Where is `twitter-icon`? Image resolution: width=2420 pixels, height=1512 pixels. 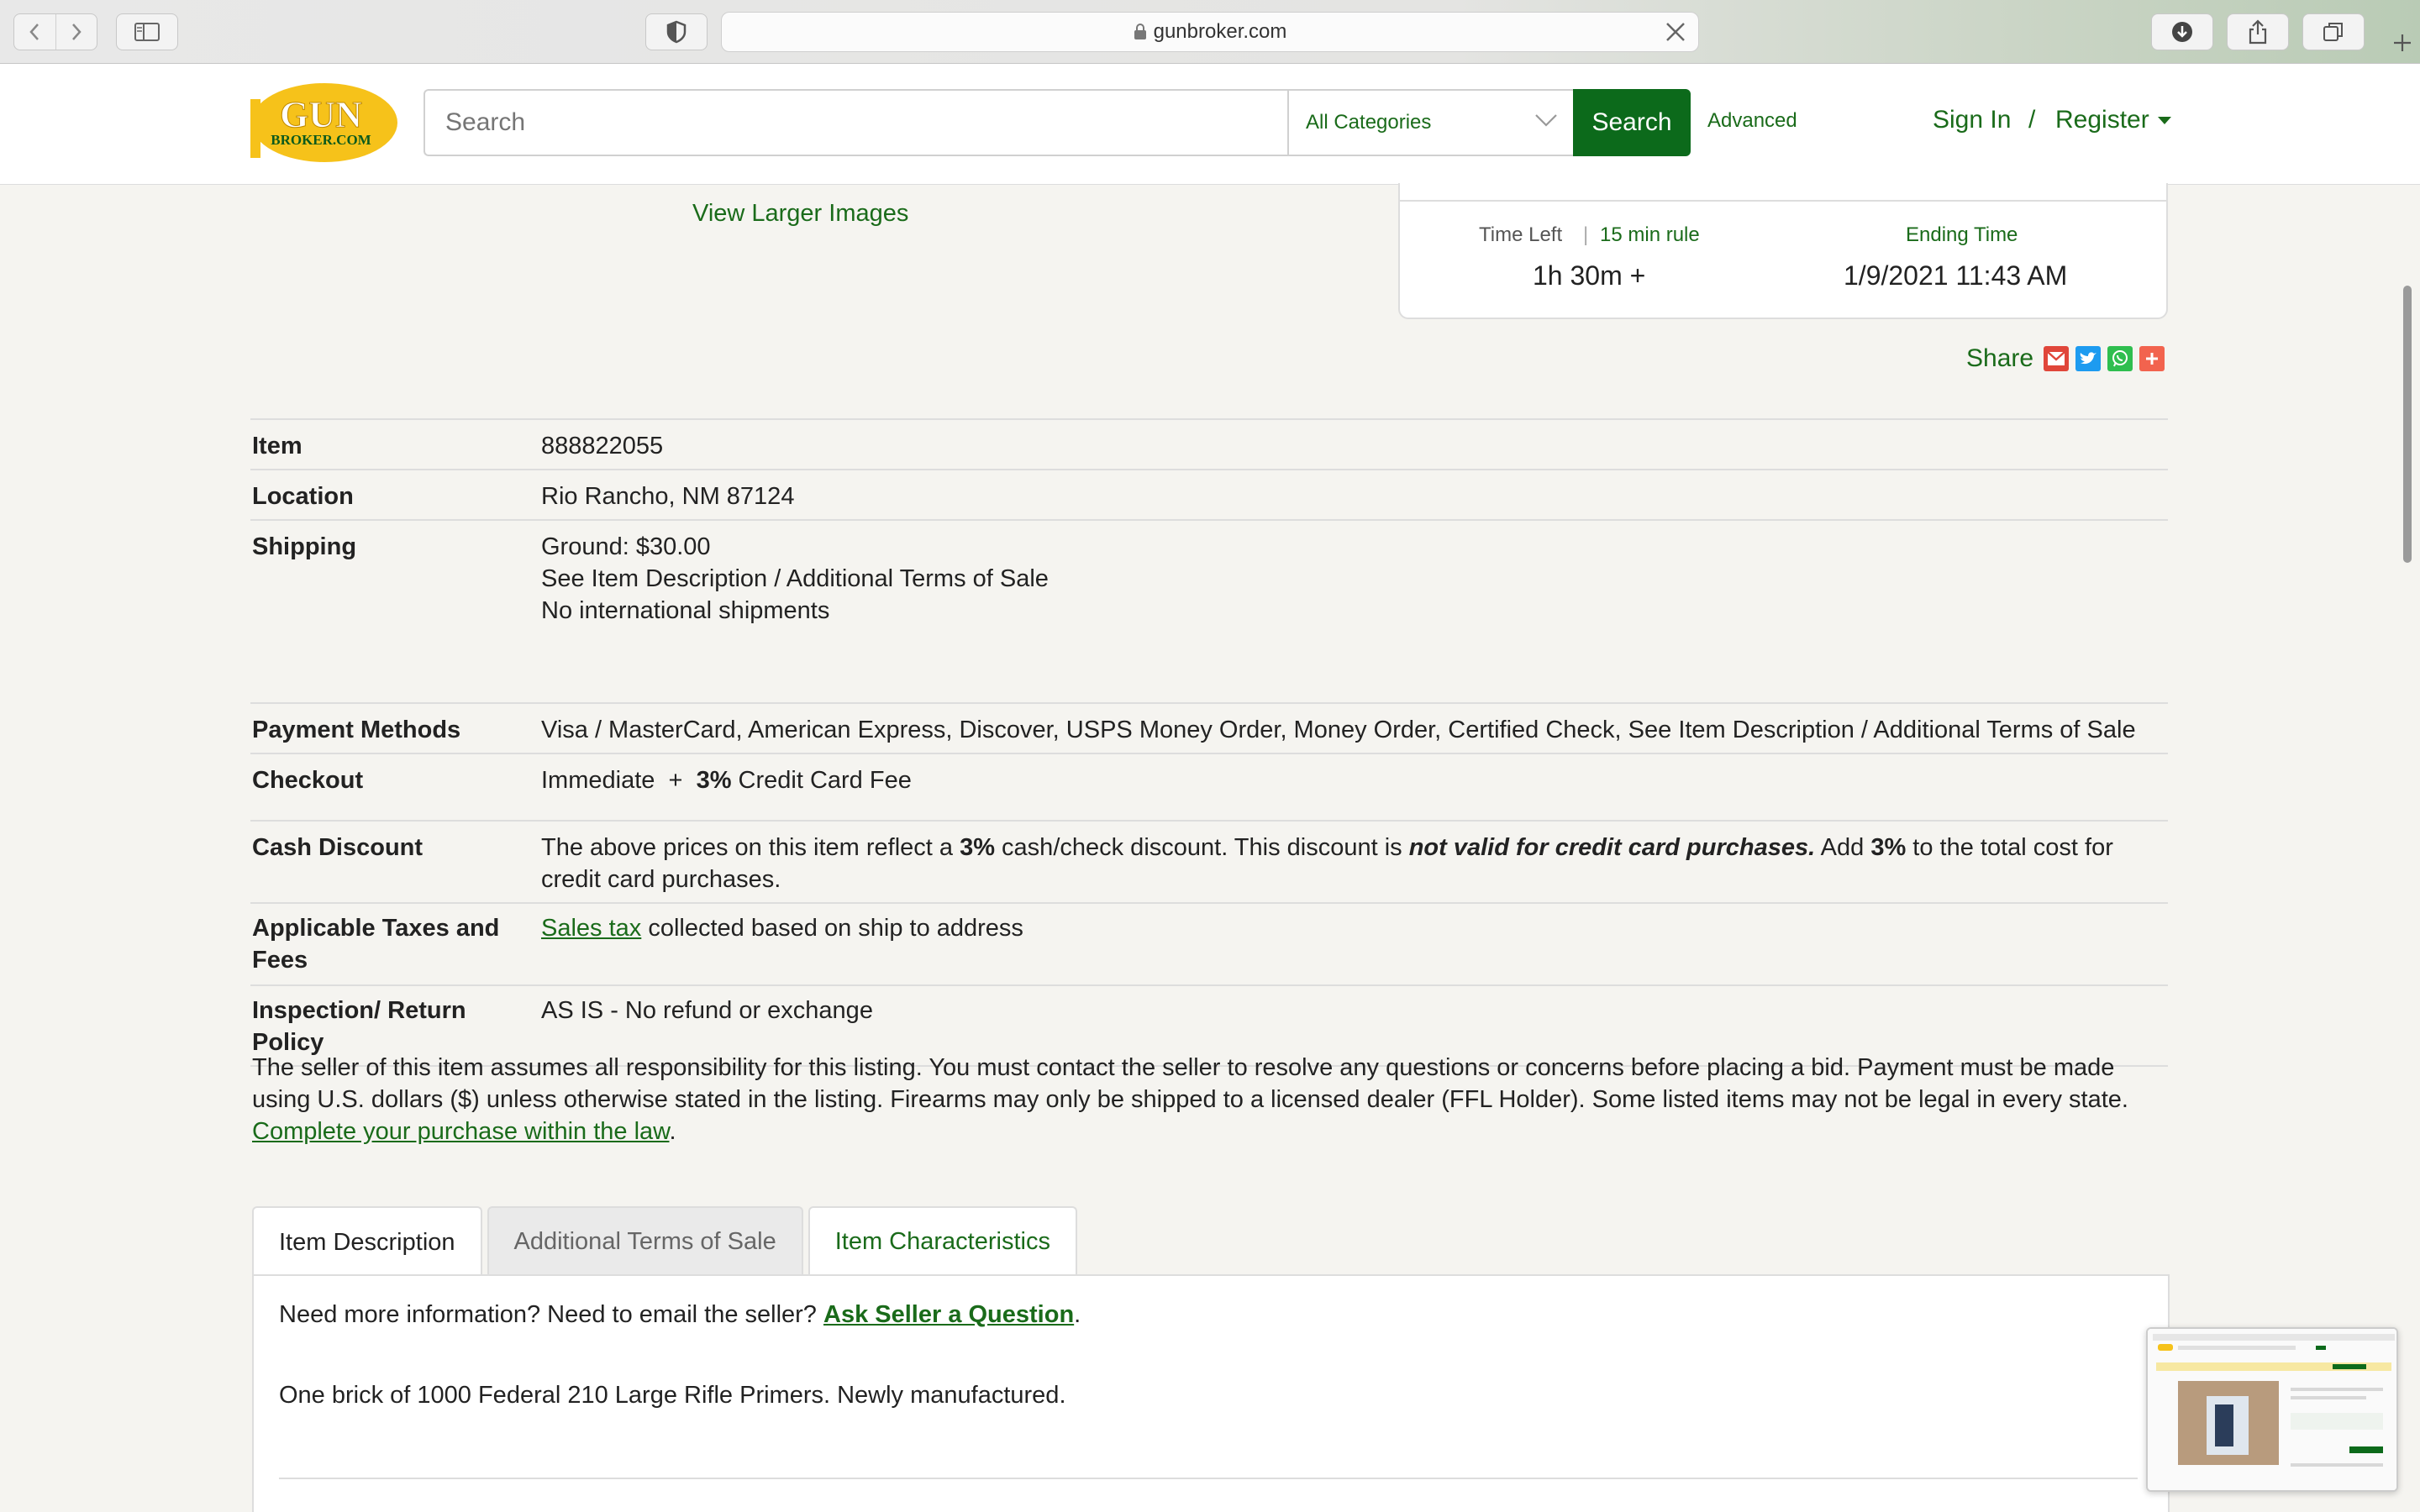 twitter-icon is located at coordinates (2088, 358).